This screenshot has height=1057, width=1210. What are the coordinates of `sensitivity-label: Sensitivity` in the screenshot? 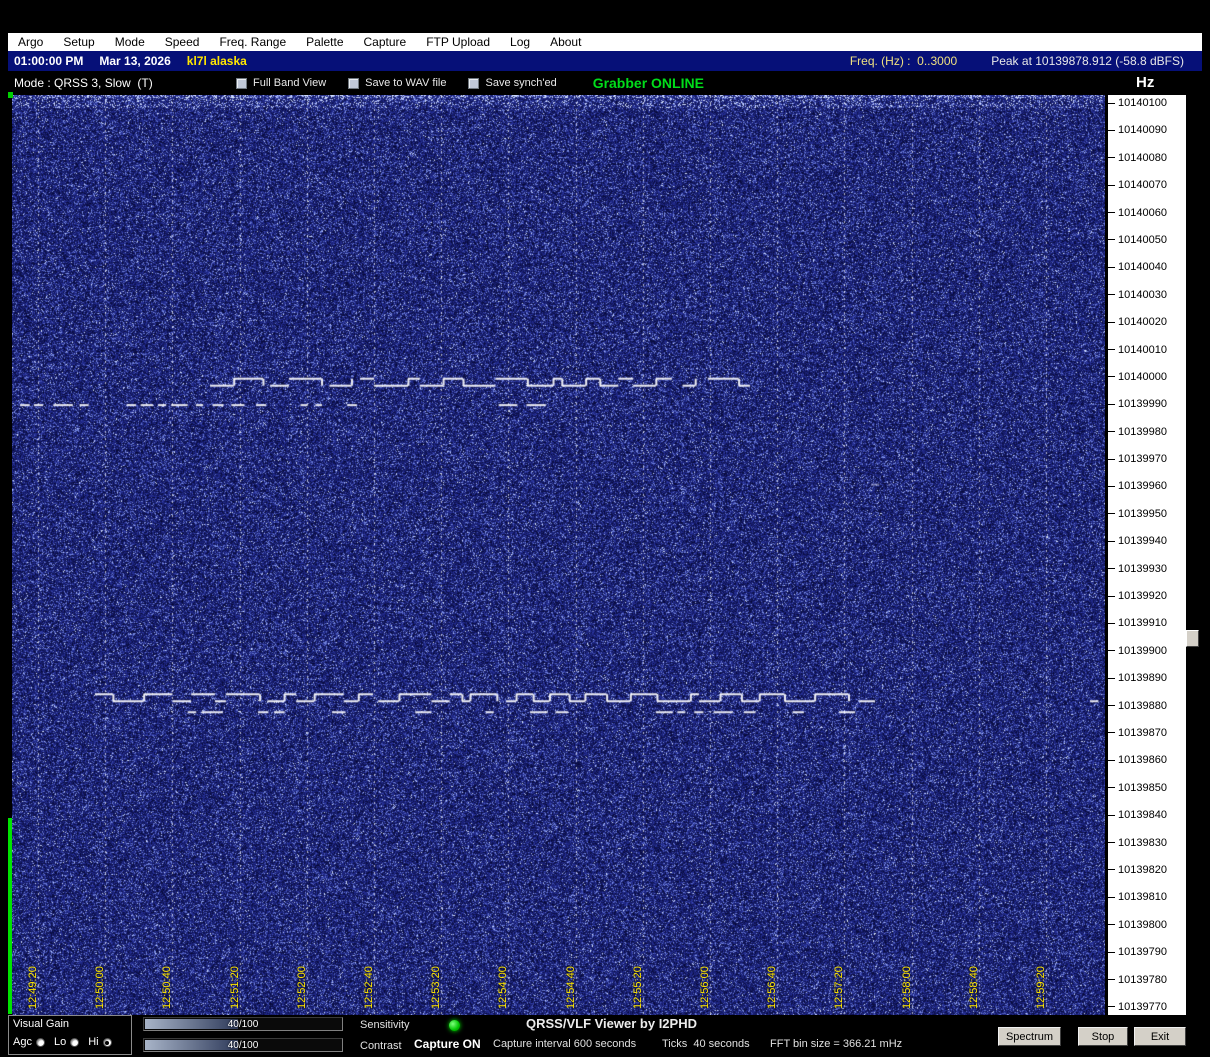 It's located at (385, 1025).